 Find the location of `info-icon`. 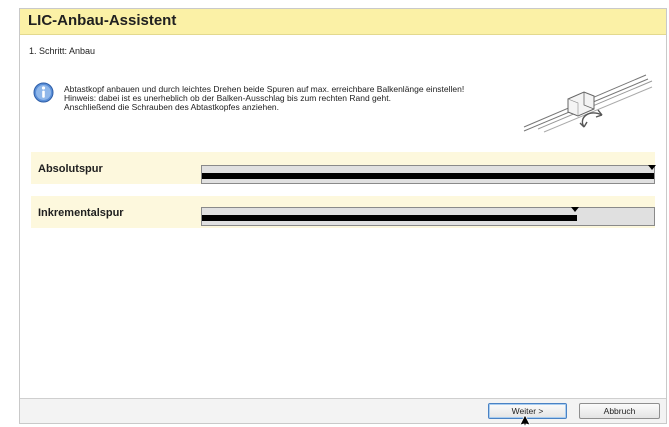

info-icon is located at coordinates (43, 92).